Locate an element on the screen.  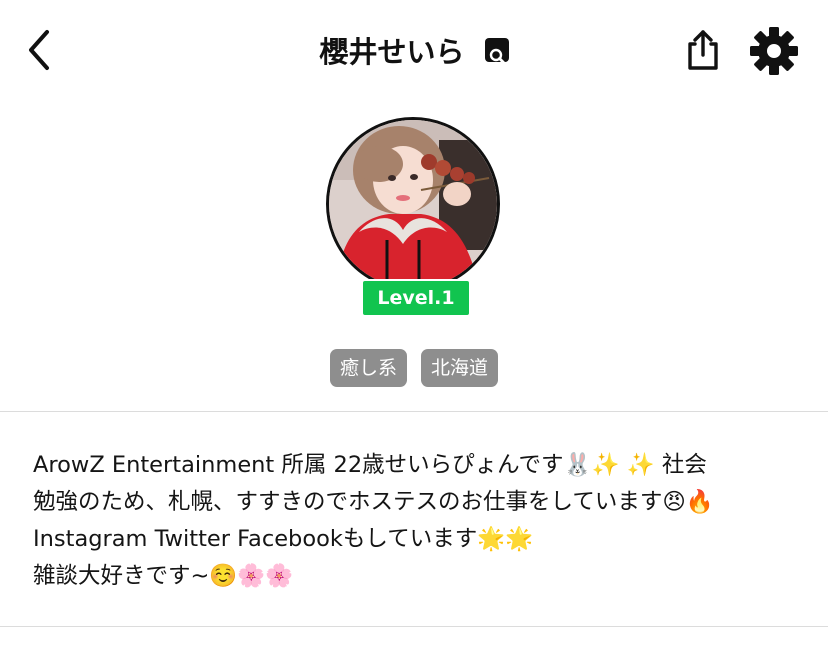
profile-name: 櫻井せいら is located at coordinates (392, 52).